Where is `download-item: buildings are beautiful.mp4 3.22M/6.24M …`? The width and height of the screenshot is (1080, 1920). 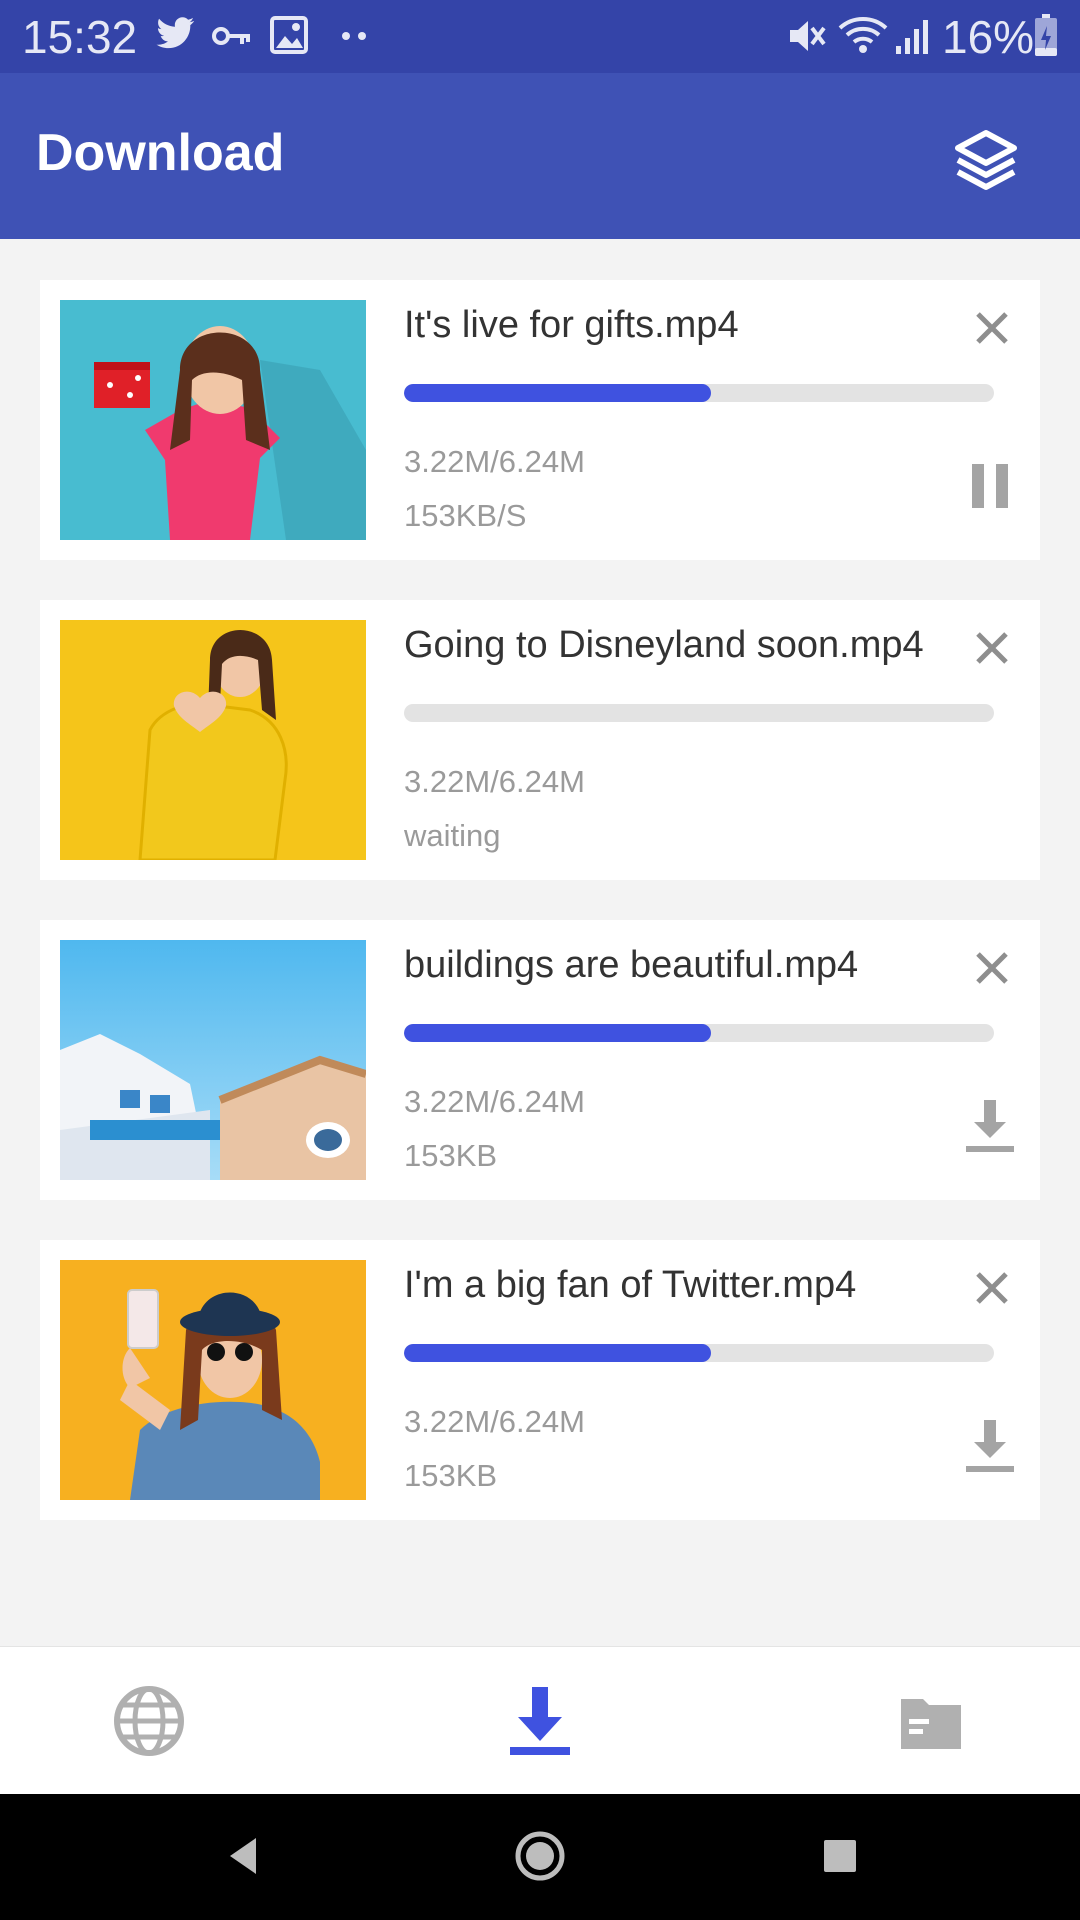
download-item: buildings are beautiful.mp4 3.22M/6.24M … is located at coordinates (540, 1060).